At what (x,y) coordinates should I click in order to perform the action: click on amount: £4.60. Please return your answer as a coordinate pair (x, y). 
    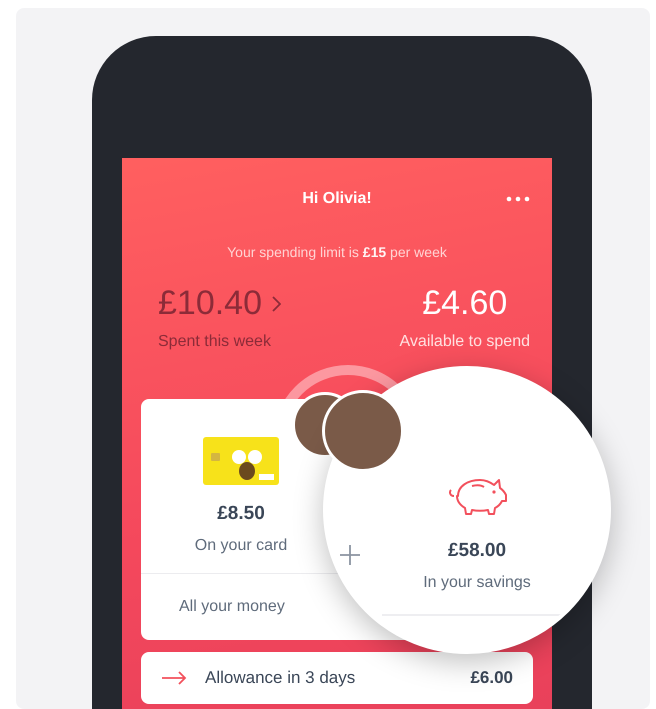
    Looking at the image, I should click on (465, 303).